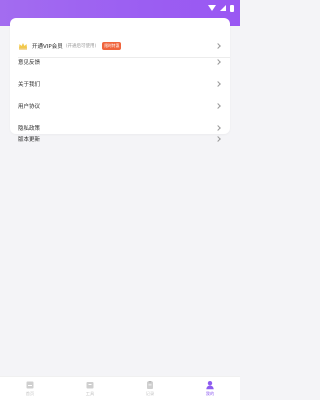 The height and width of the screenshot is (400, 320). I want to click on tab-home: 首页, so click(30, 388).